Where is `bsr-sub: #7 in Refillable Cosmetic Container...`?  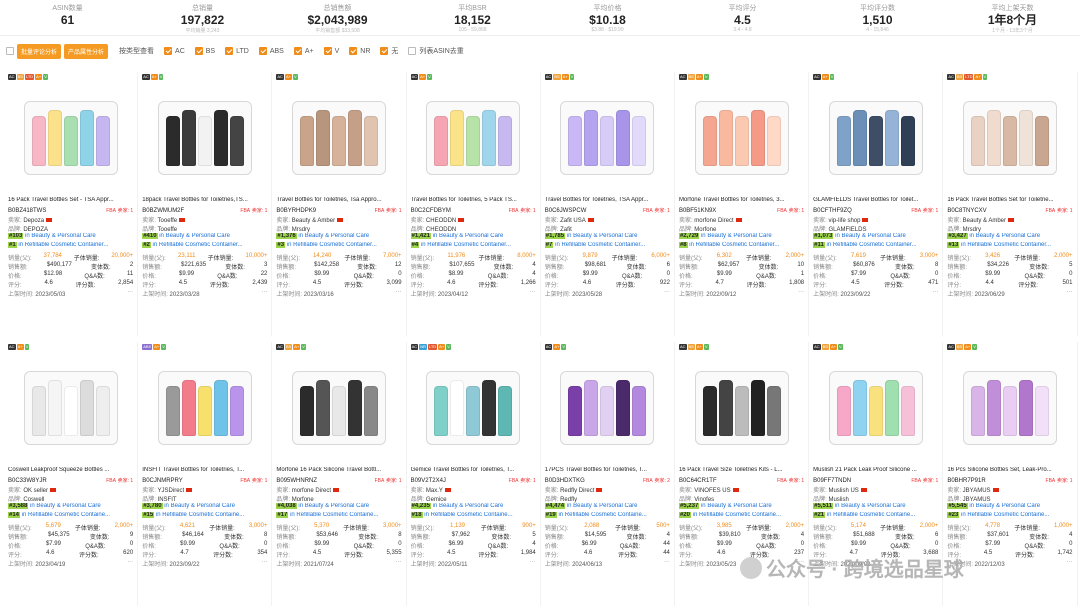 bsr-sub: #7 in Refillable Cosmetic Container... is located at coordinates (607, 246).